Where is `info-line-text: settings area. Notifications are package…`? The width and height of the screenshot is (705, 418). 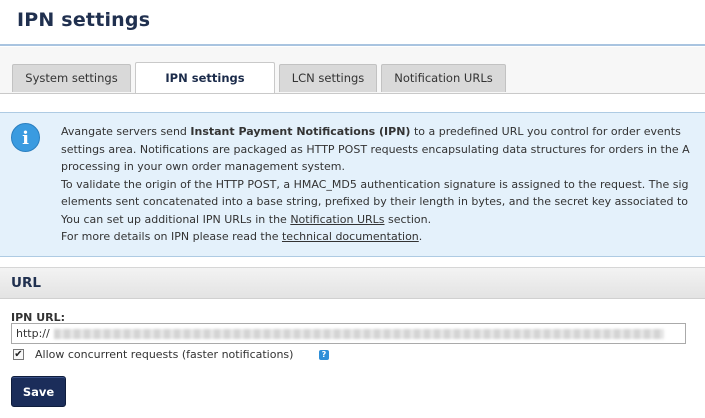 info-line-text: settings area. Notifications are package… is located at coordinates (375, 149).